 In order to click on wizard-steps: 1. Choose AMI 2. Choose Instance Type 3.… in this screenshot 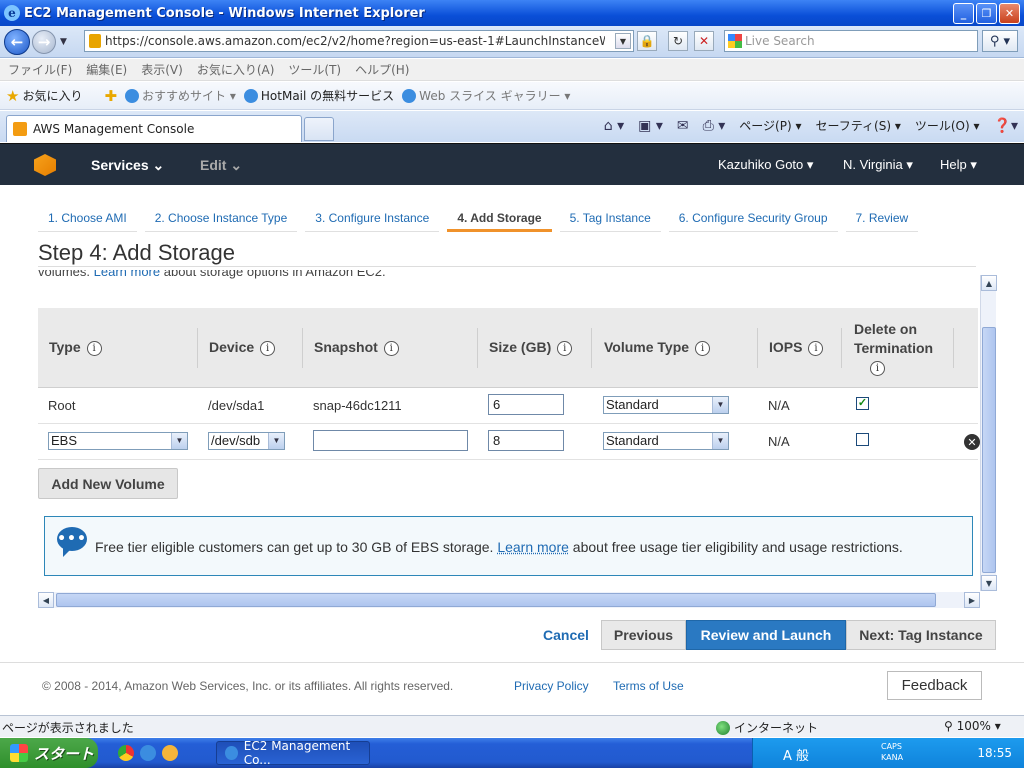, I will do `click(482, 220)`.